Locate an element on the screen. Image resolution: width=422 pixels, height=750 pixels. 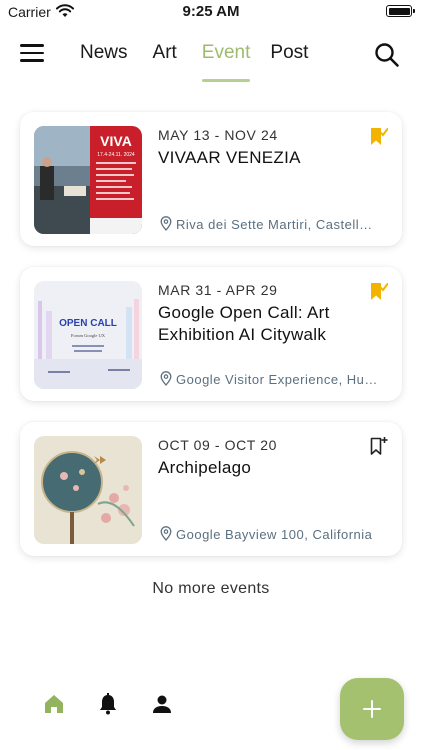
bottom-navigation is located at coordinates (211, 710).